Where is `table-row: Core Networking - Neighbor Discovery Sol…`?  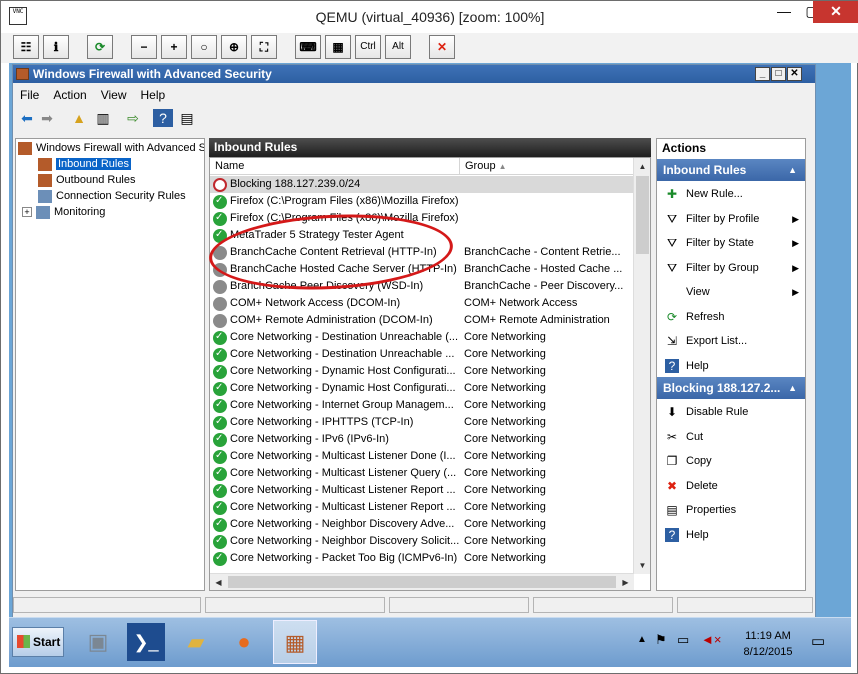
table-row: Core Networking - Neighbor Discovery Sol… is located at coordinates (422, 541).